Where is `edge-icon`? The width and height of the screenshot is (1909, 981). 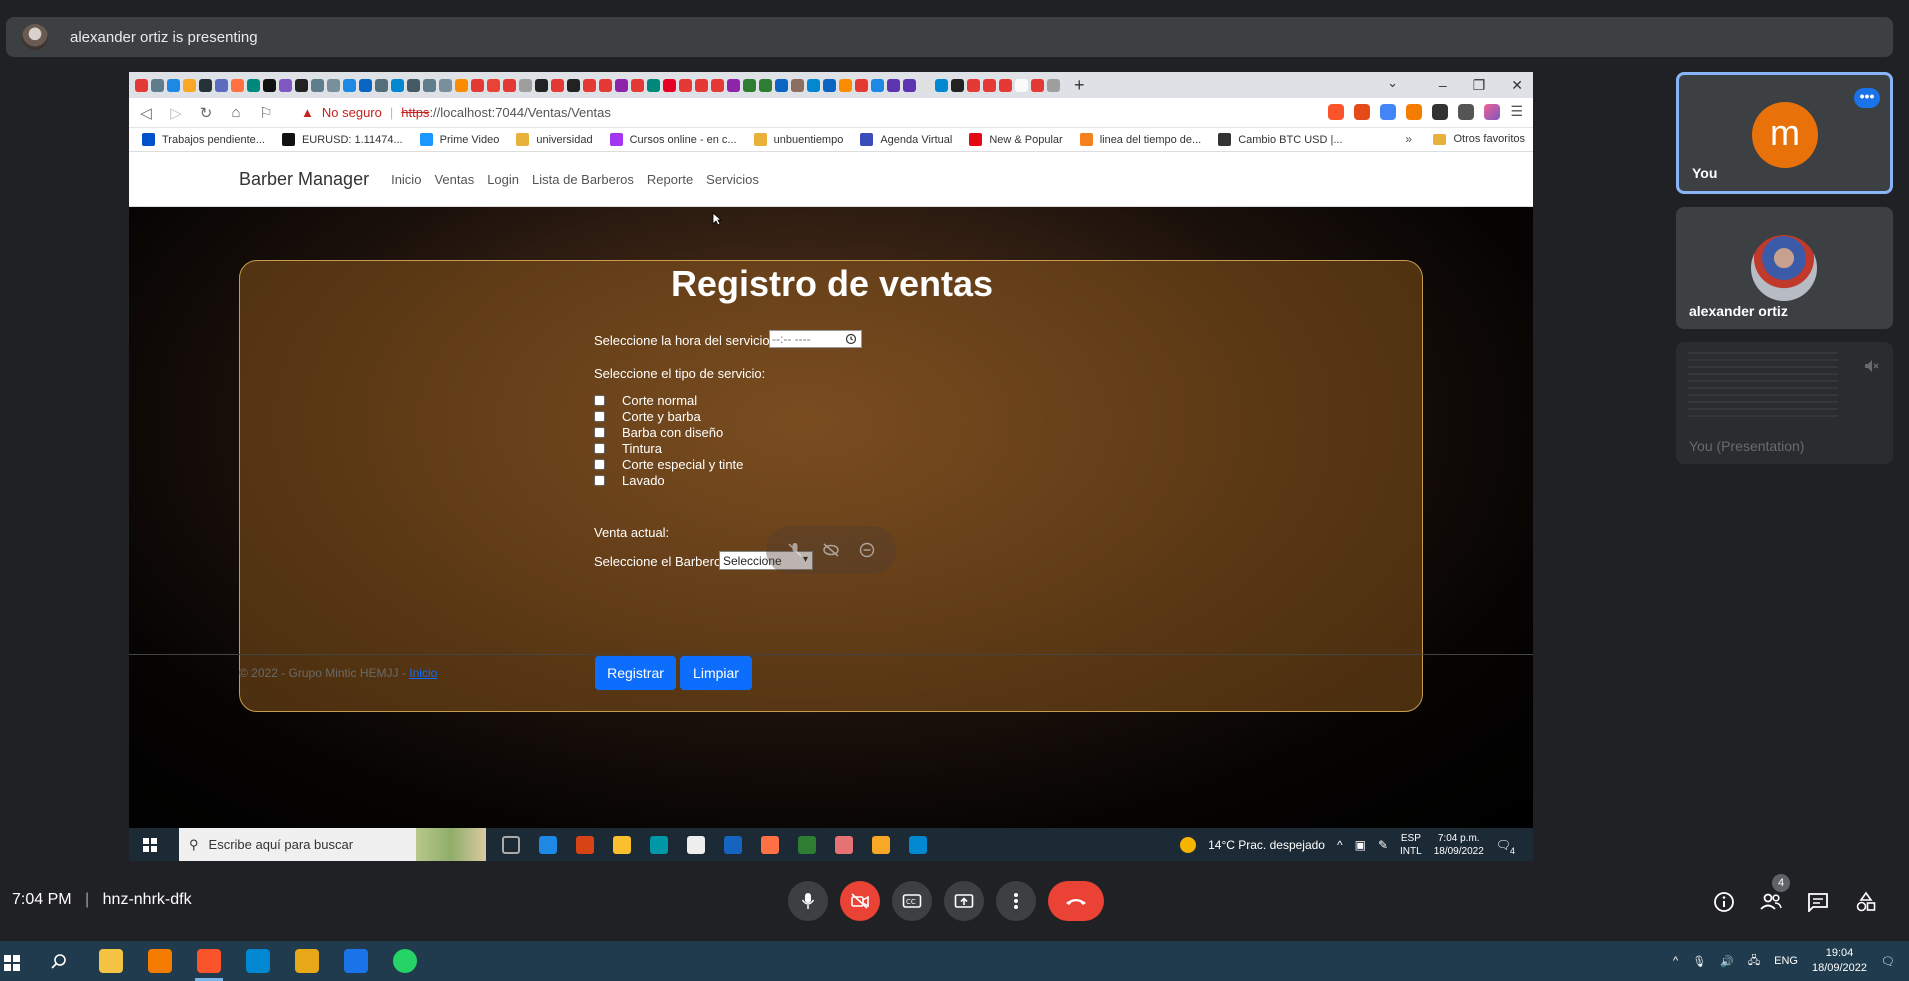 edge-icon is located at coordinates (659, 844).